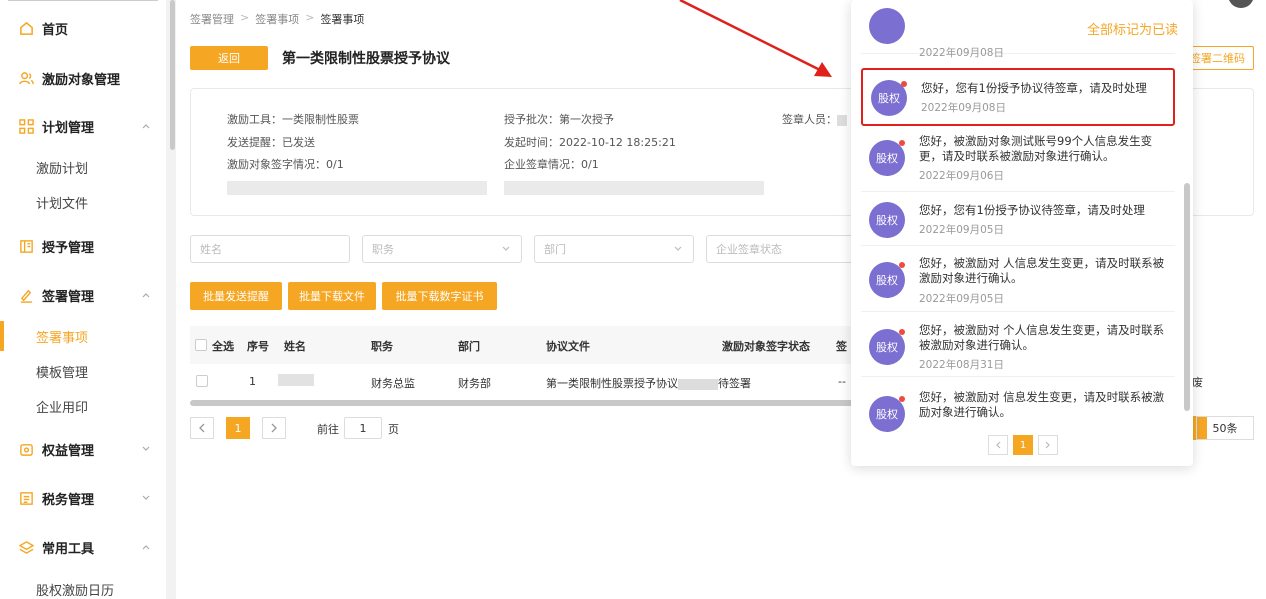  I want to click on position-placeholder: 职务, so click(383, 249).